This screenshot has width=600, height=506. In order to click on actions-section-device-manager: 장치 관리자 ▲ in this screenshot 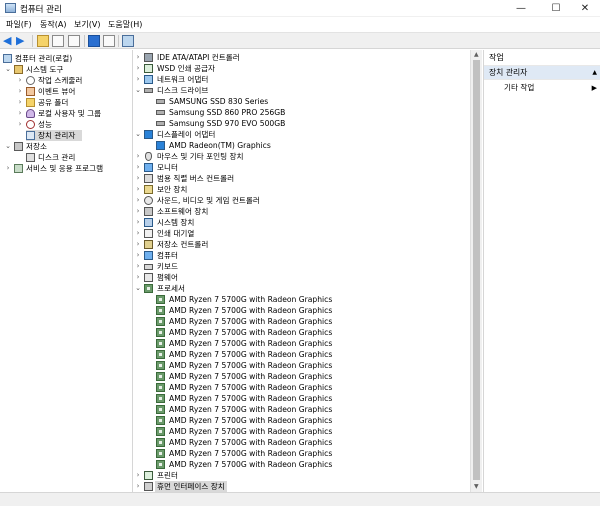, I will do `click(542, 73)`.